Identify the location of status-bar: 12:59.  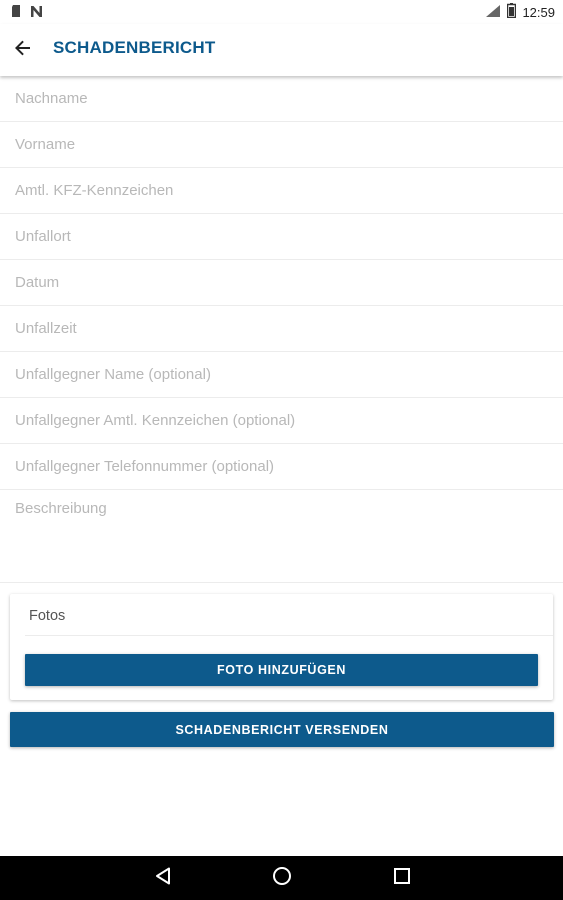
(281, 12).